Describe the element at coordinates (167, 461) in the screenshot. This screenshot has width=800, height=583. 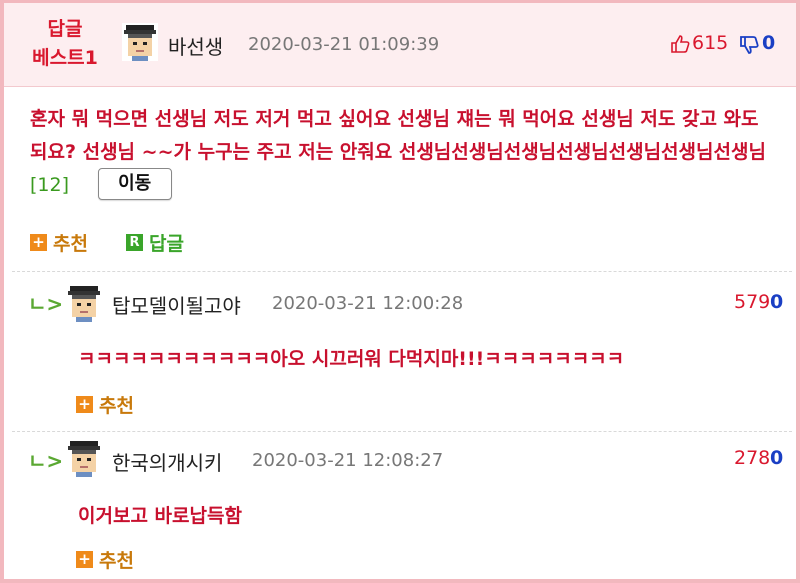
I see `comment-nickname: 한국의개시키` at that location.